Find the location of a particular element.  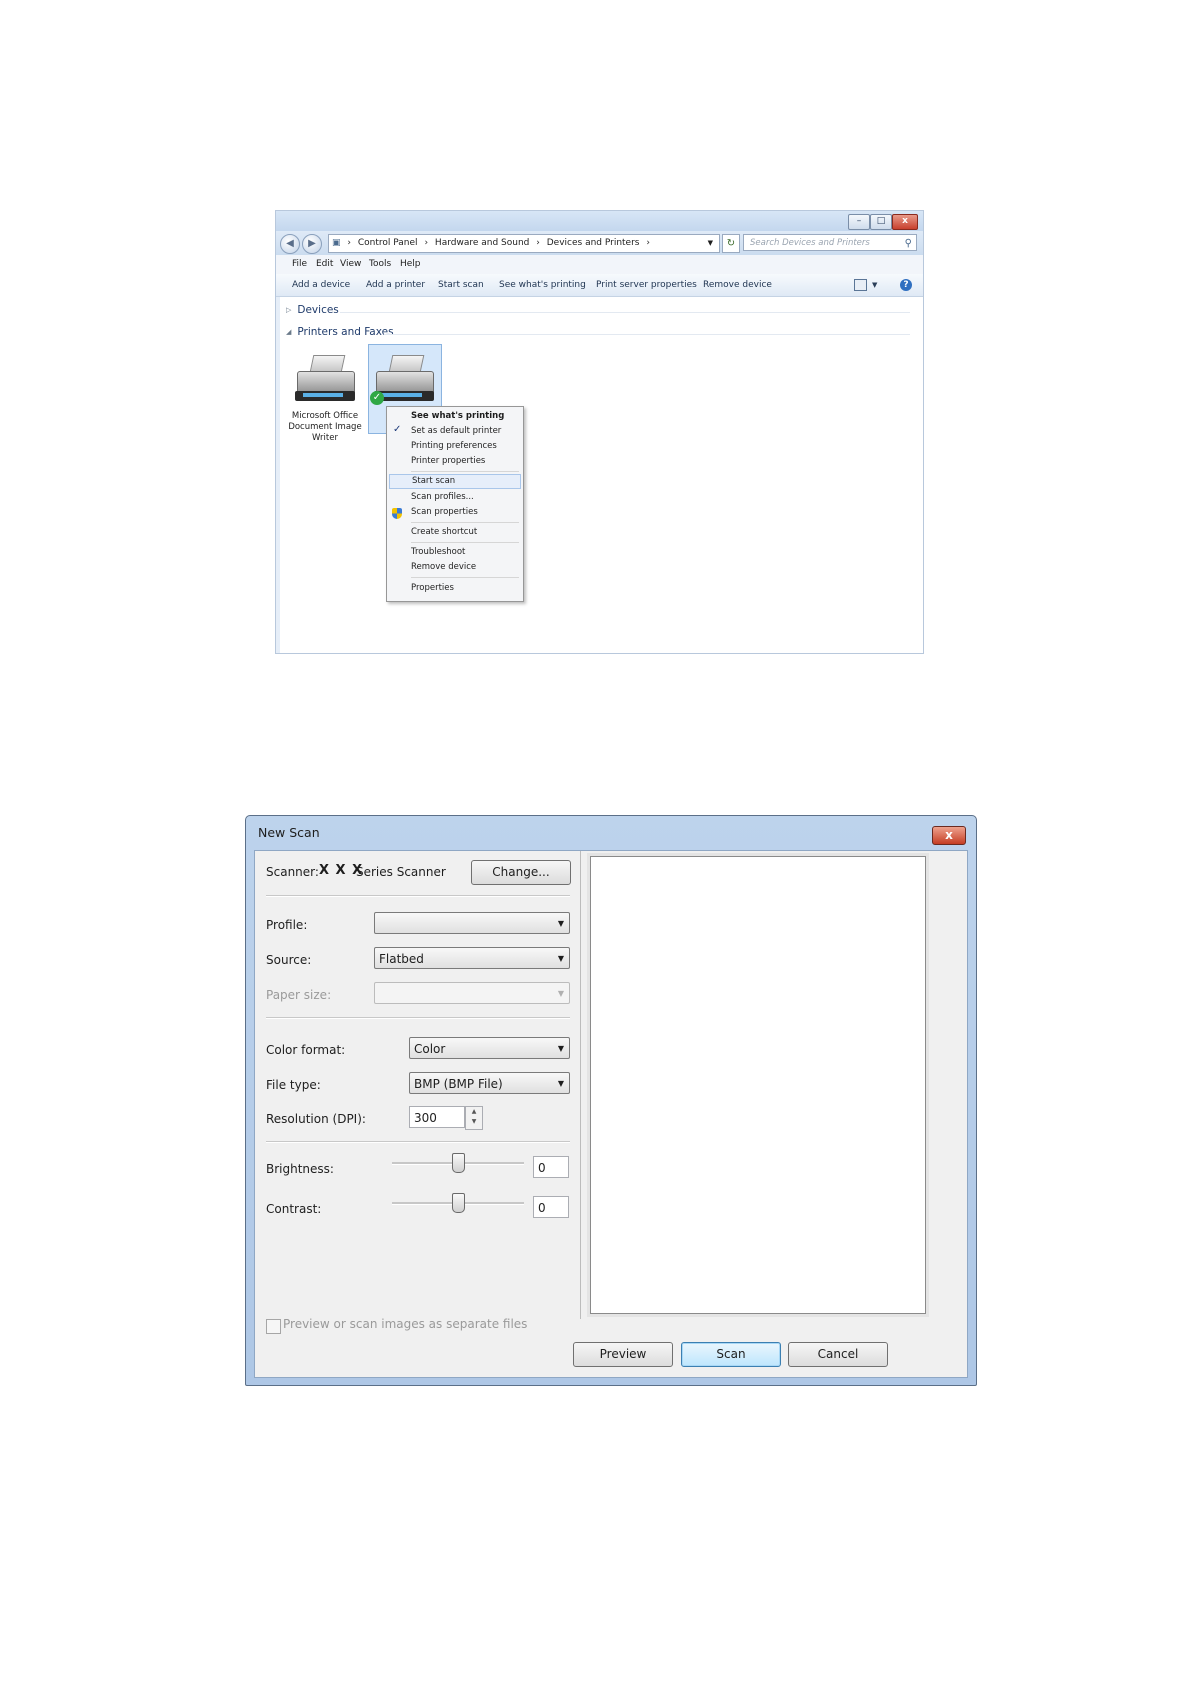

menu-bar: File Edit View Tools Help is located at coordinates (599, 265).